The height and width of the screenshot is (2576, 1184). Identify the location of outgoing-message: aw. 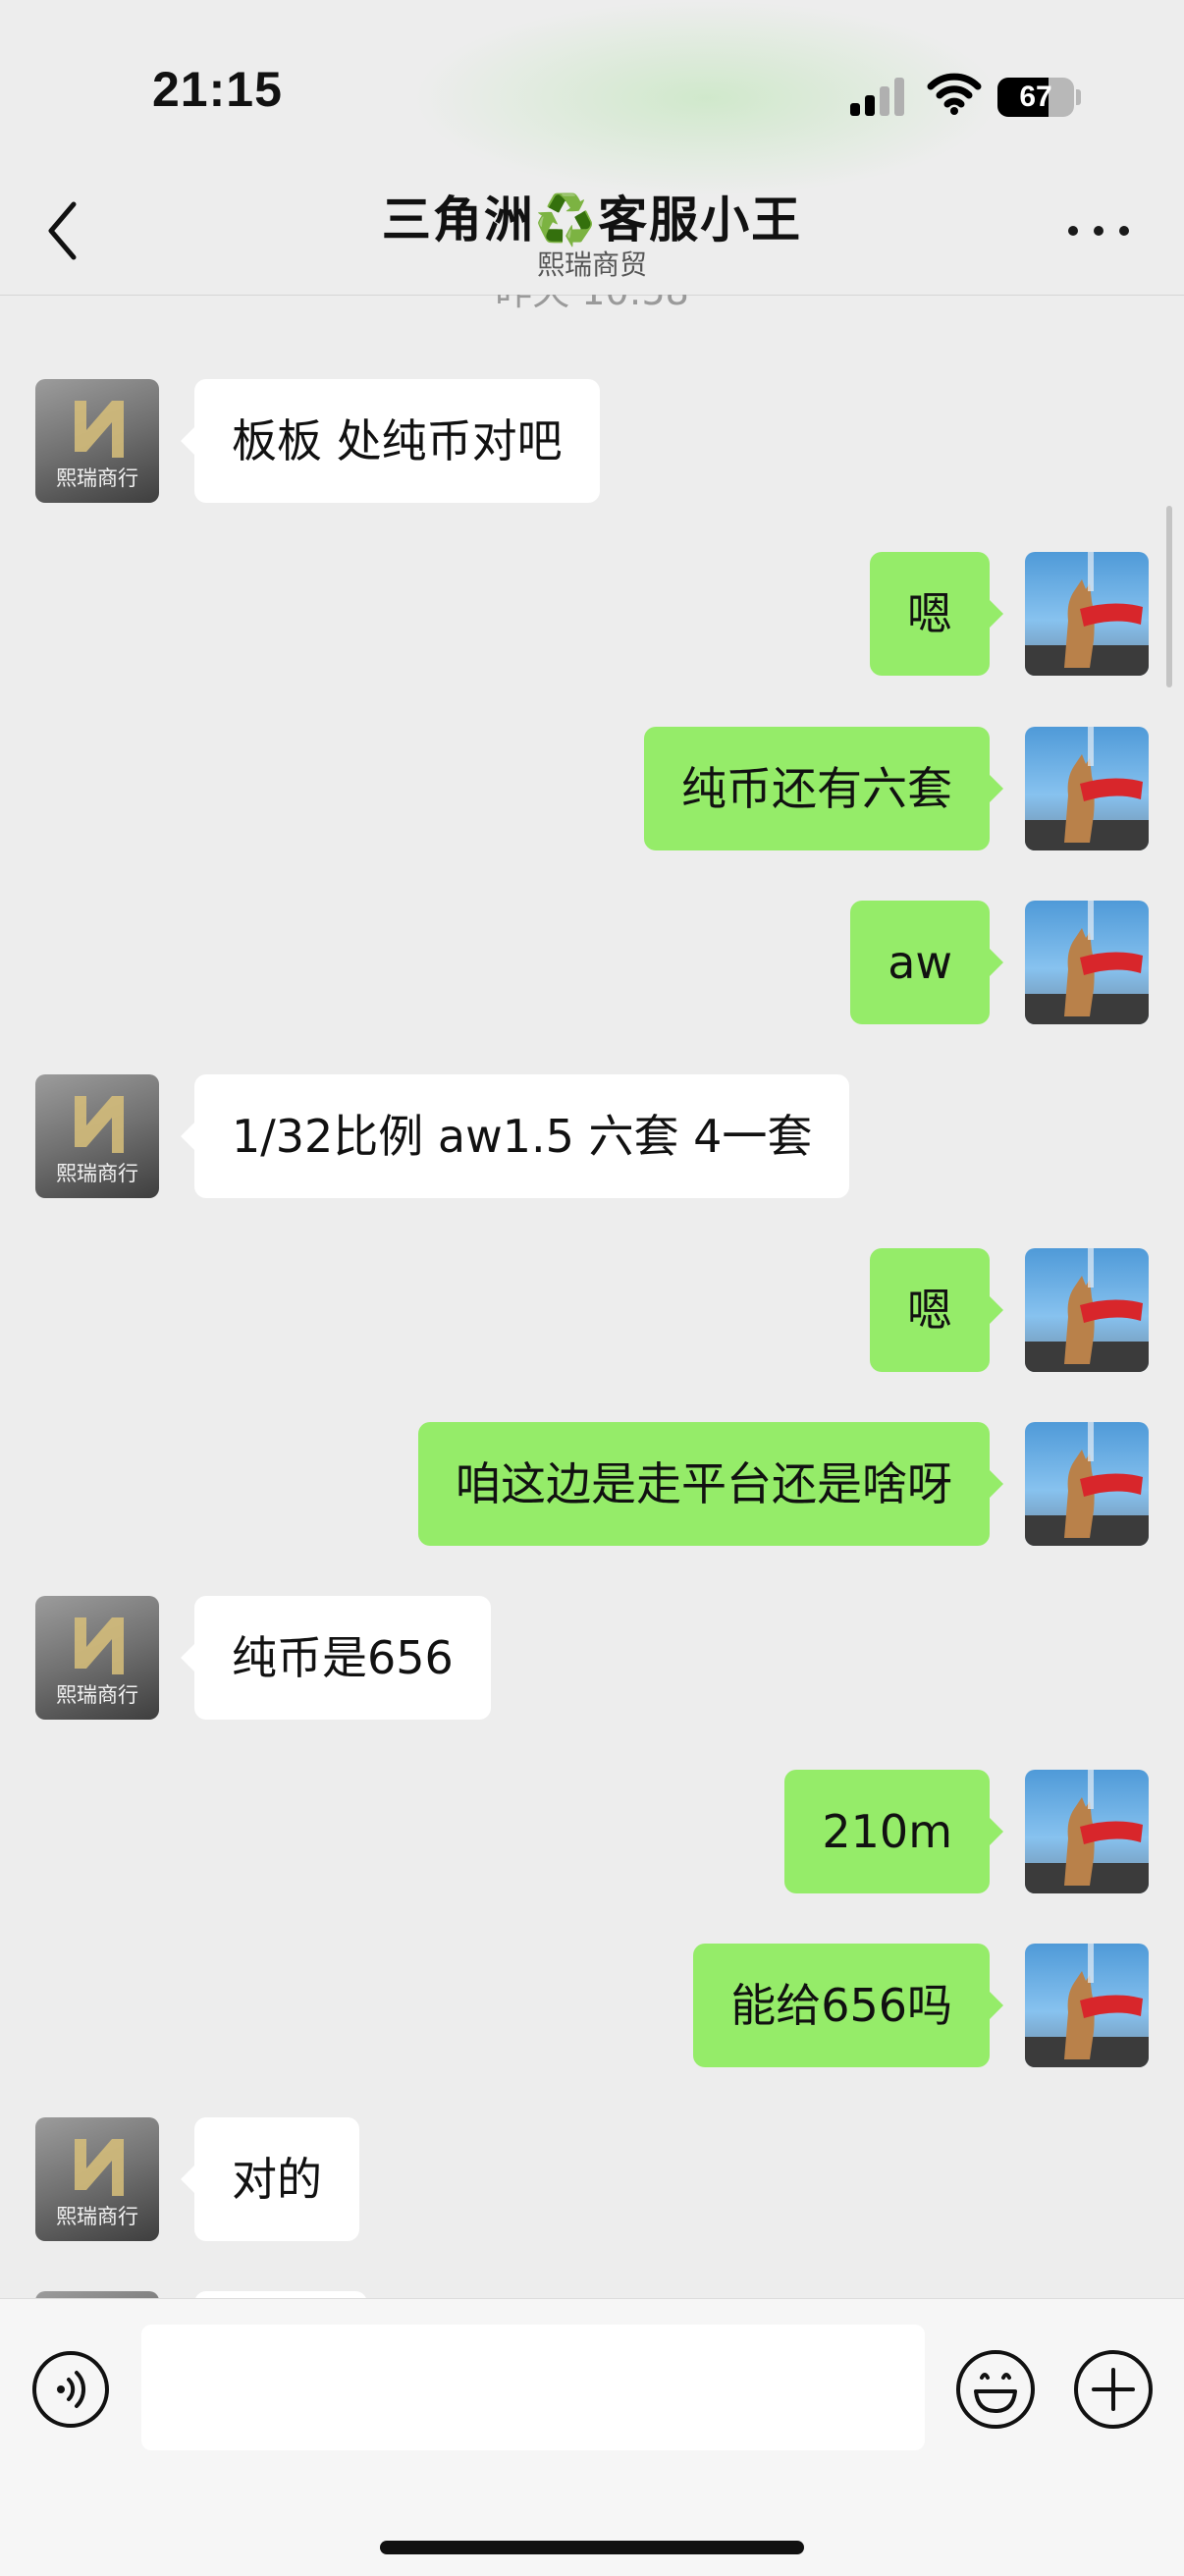
(926, 963).